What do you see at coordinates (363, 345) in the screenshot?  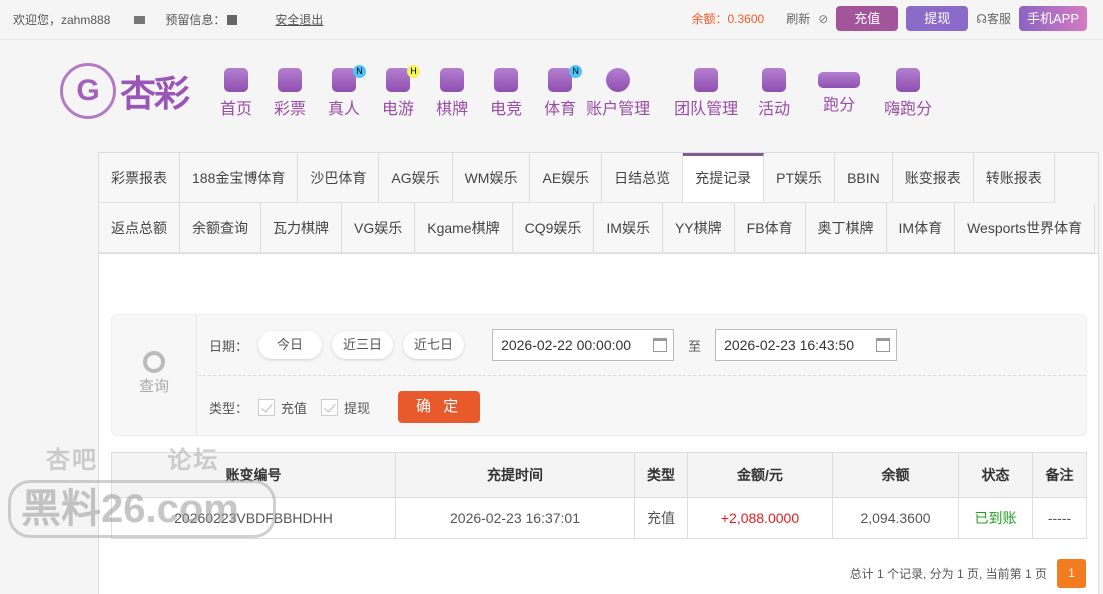 I see `three-days-button: 近三日` at bounding box center [363, 345].